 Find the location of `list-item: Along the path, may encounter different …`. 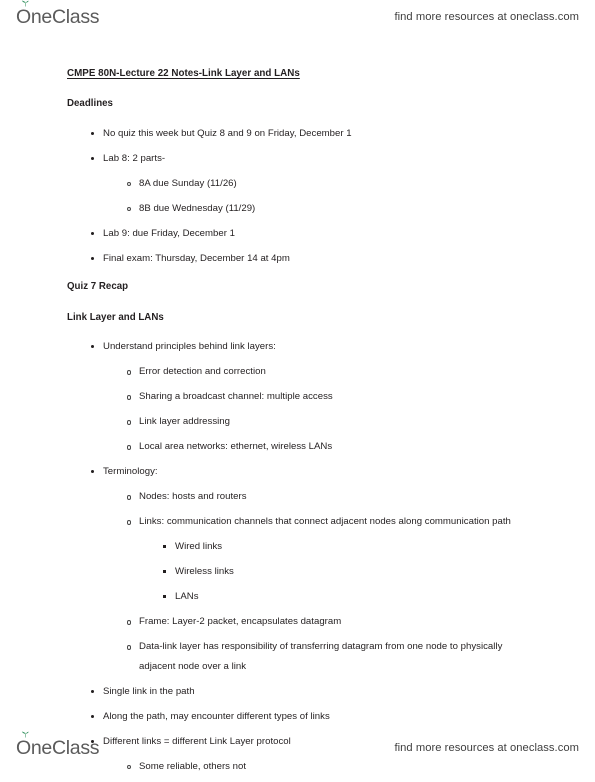

list-item: Along the path, may encounter different … is located at coordinates (313, 717).